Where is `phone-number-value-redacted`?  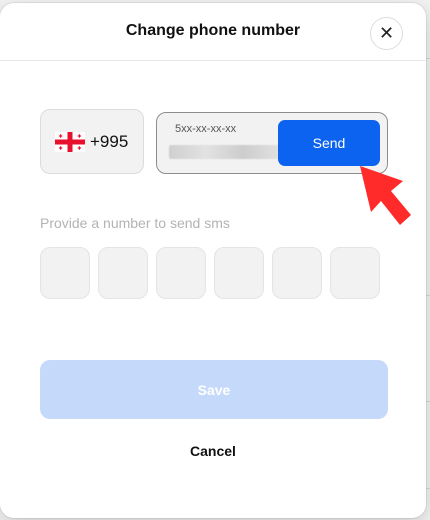
phone-number-value-redacted is located at coordinates (224, 152).